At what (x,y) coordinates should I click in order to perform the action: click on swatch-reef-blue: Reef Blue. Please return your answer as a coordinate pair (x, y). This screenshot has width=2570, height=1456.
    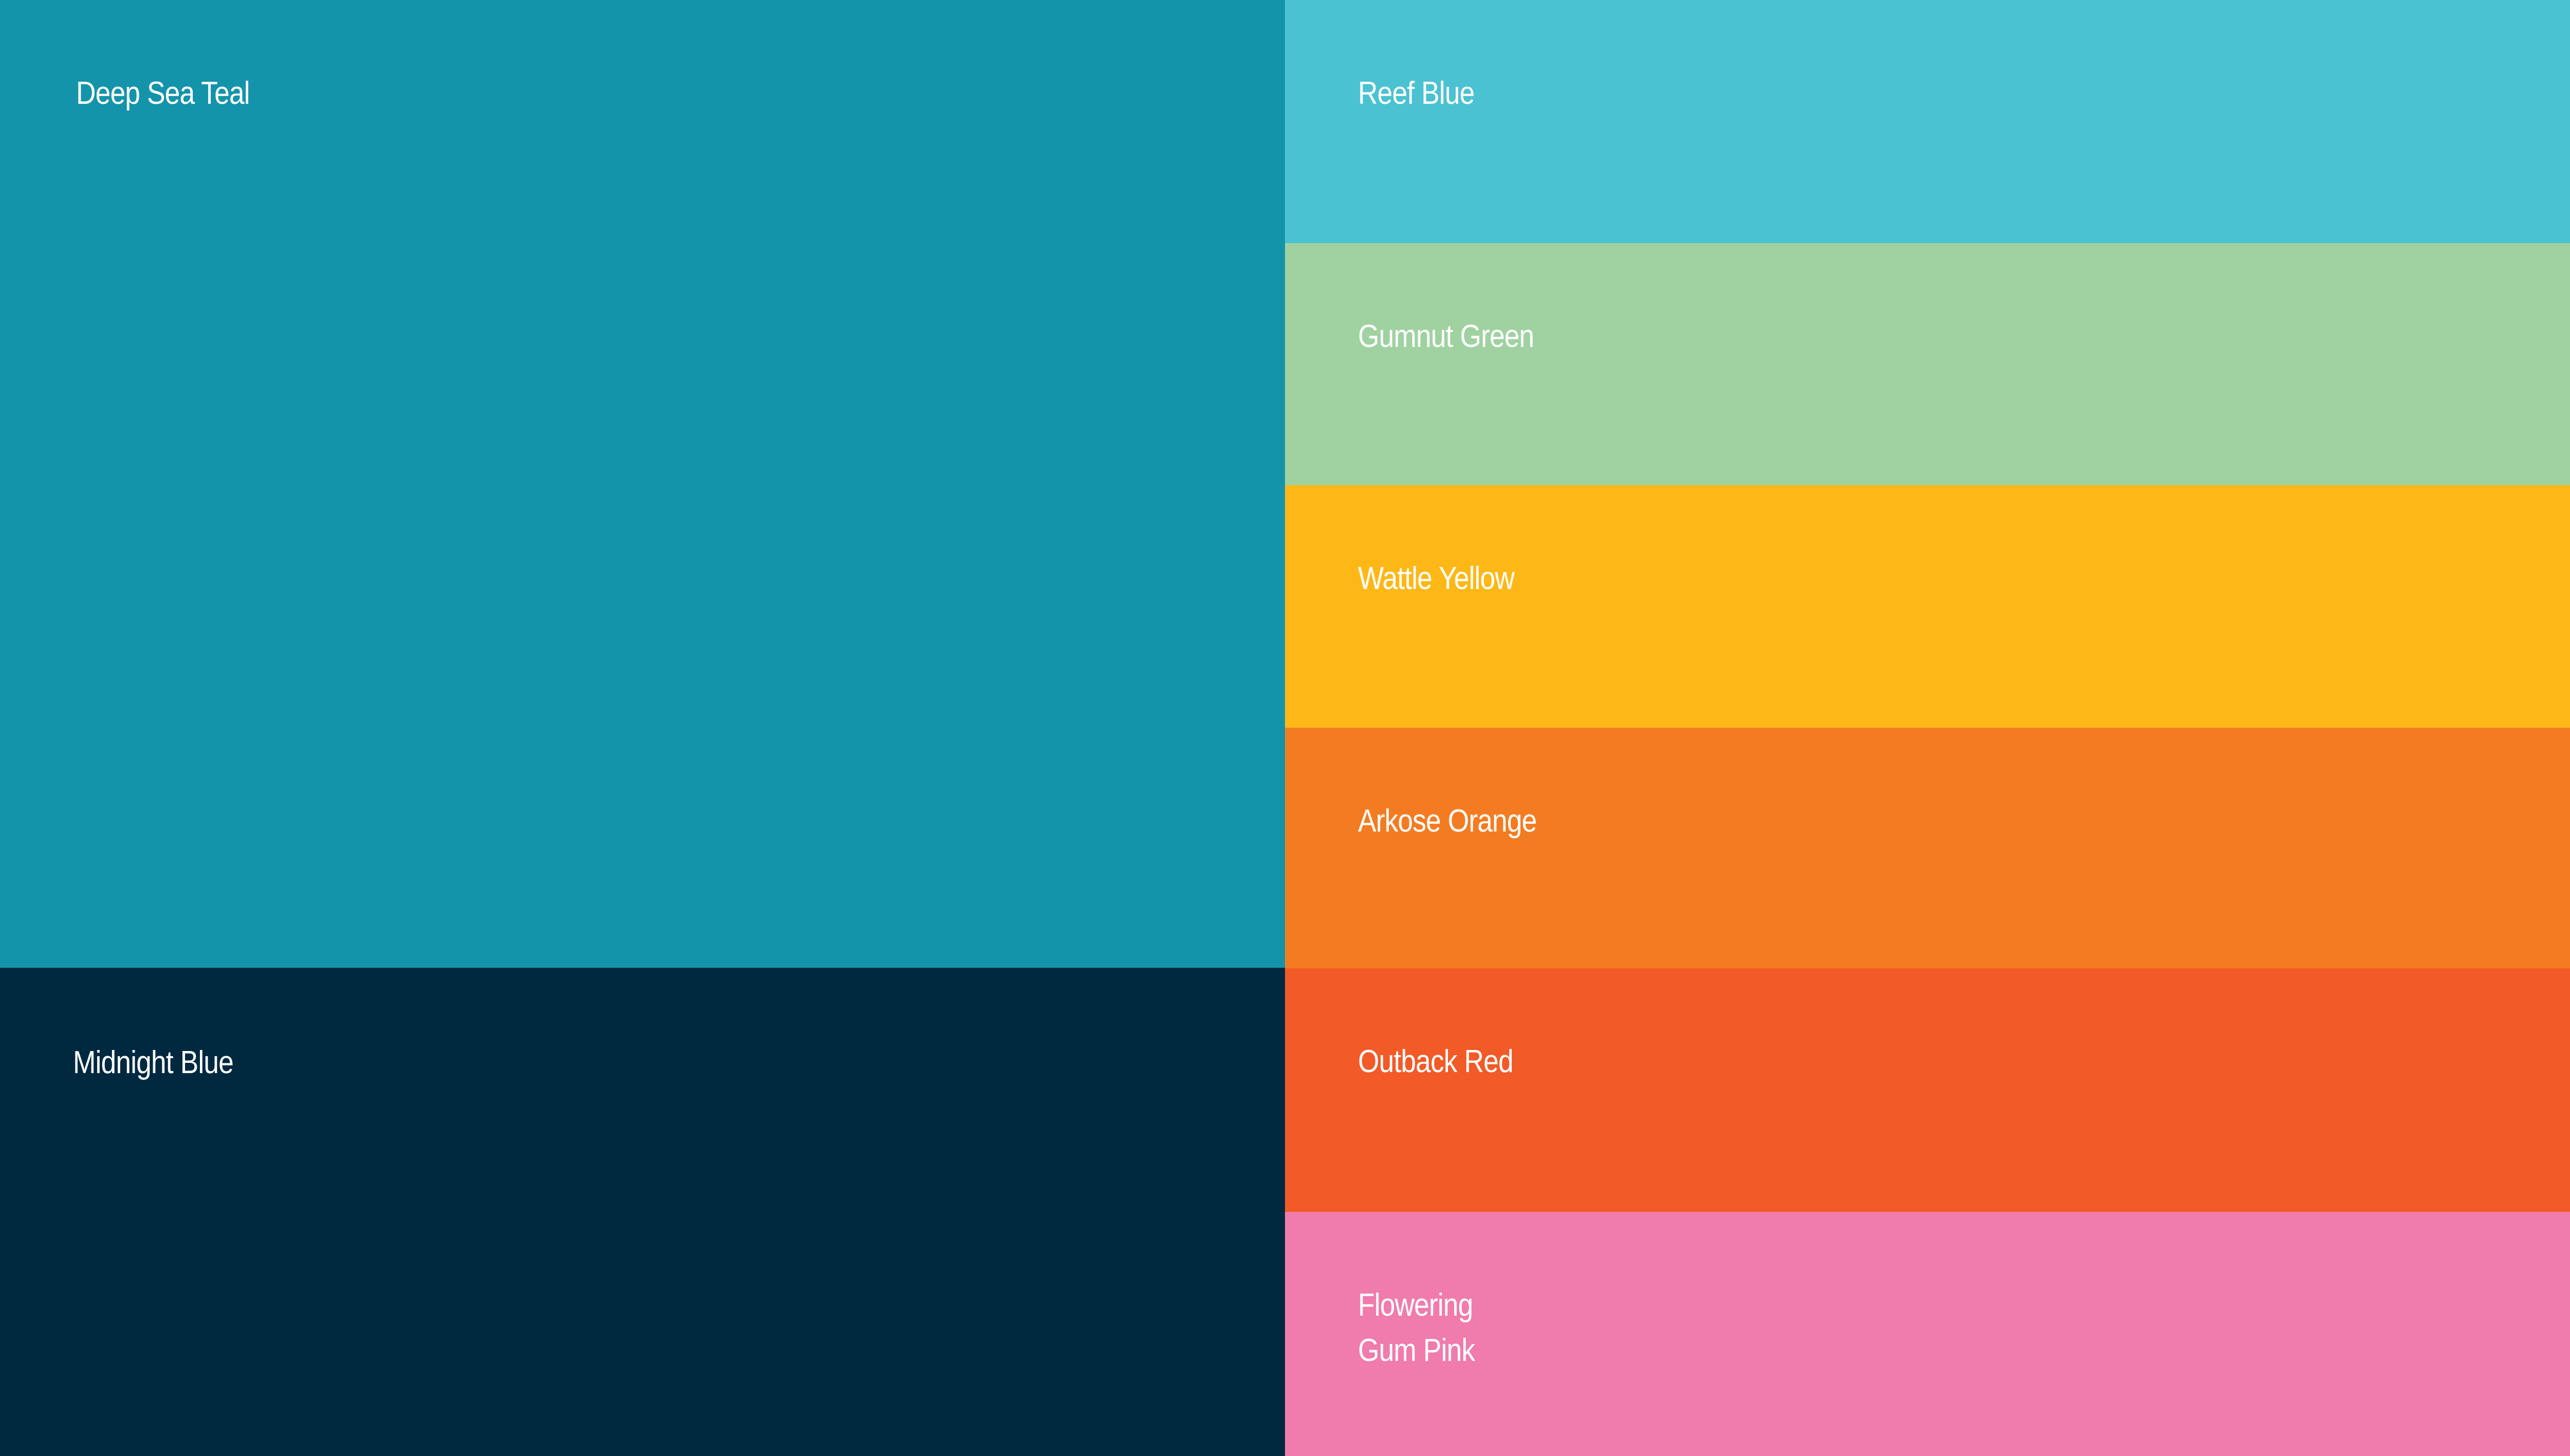
    Looking at the image, I should click on (1927, 122).